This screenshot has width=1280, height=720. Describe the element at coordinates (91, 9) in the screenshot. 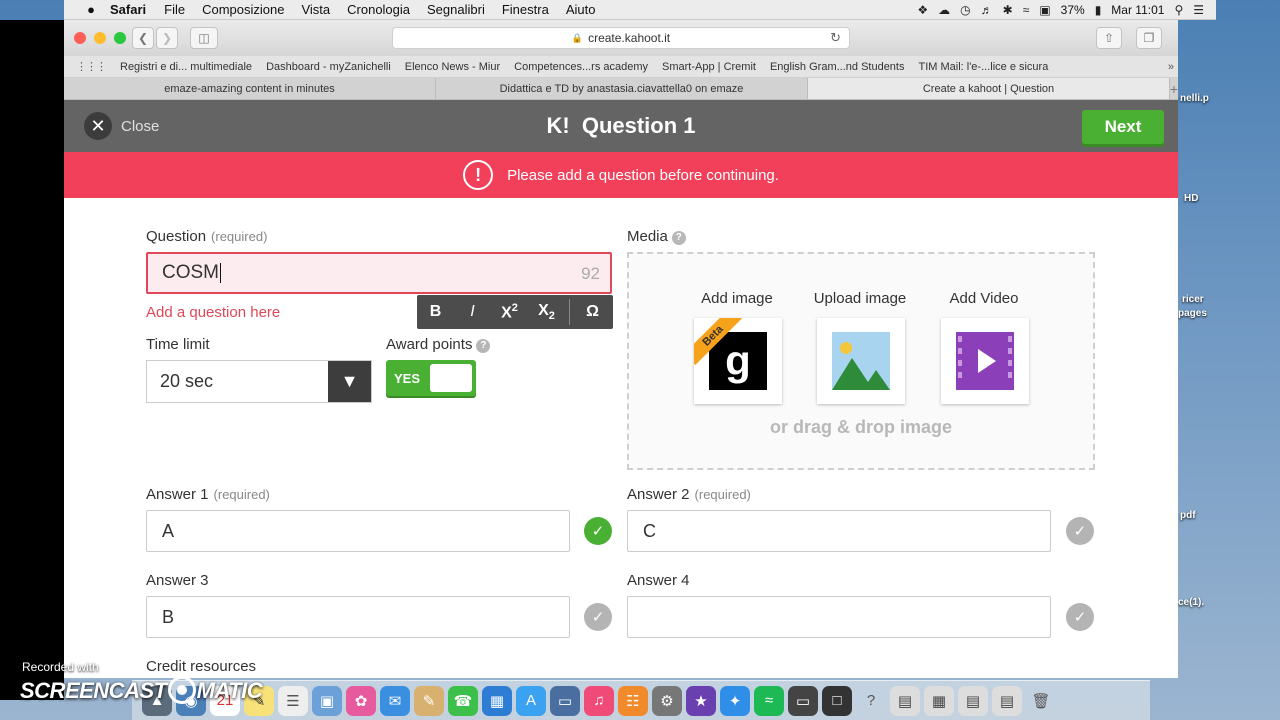

I see `apple-menu-icon: ●` at that location.